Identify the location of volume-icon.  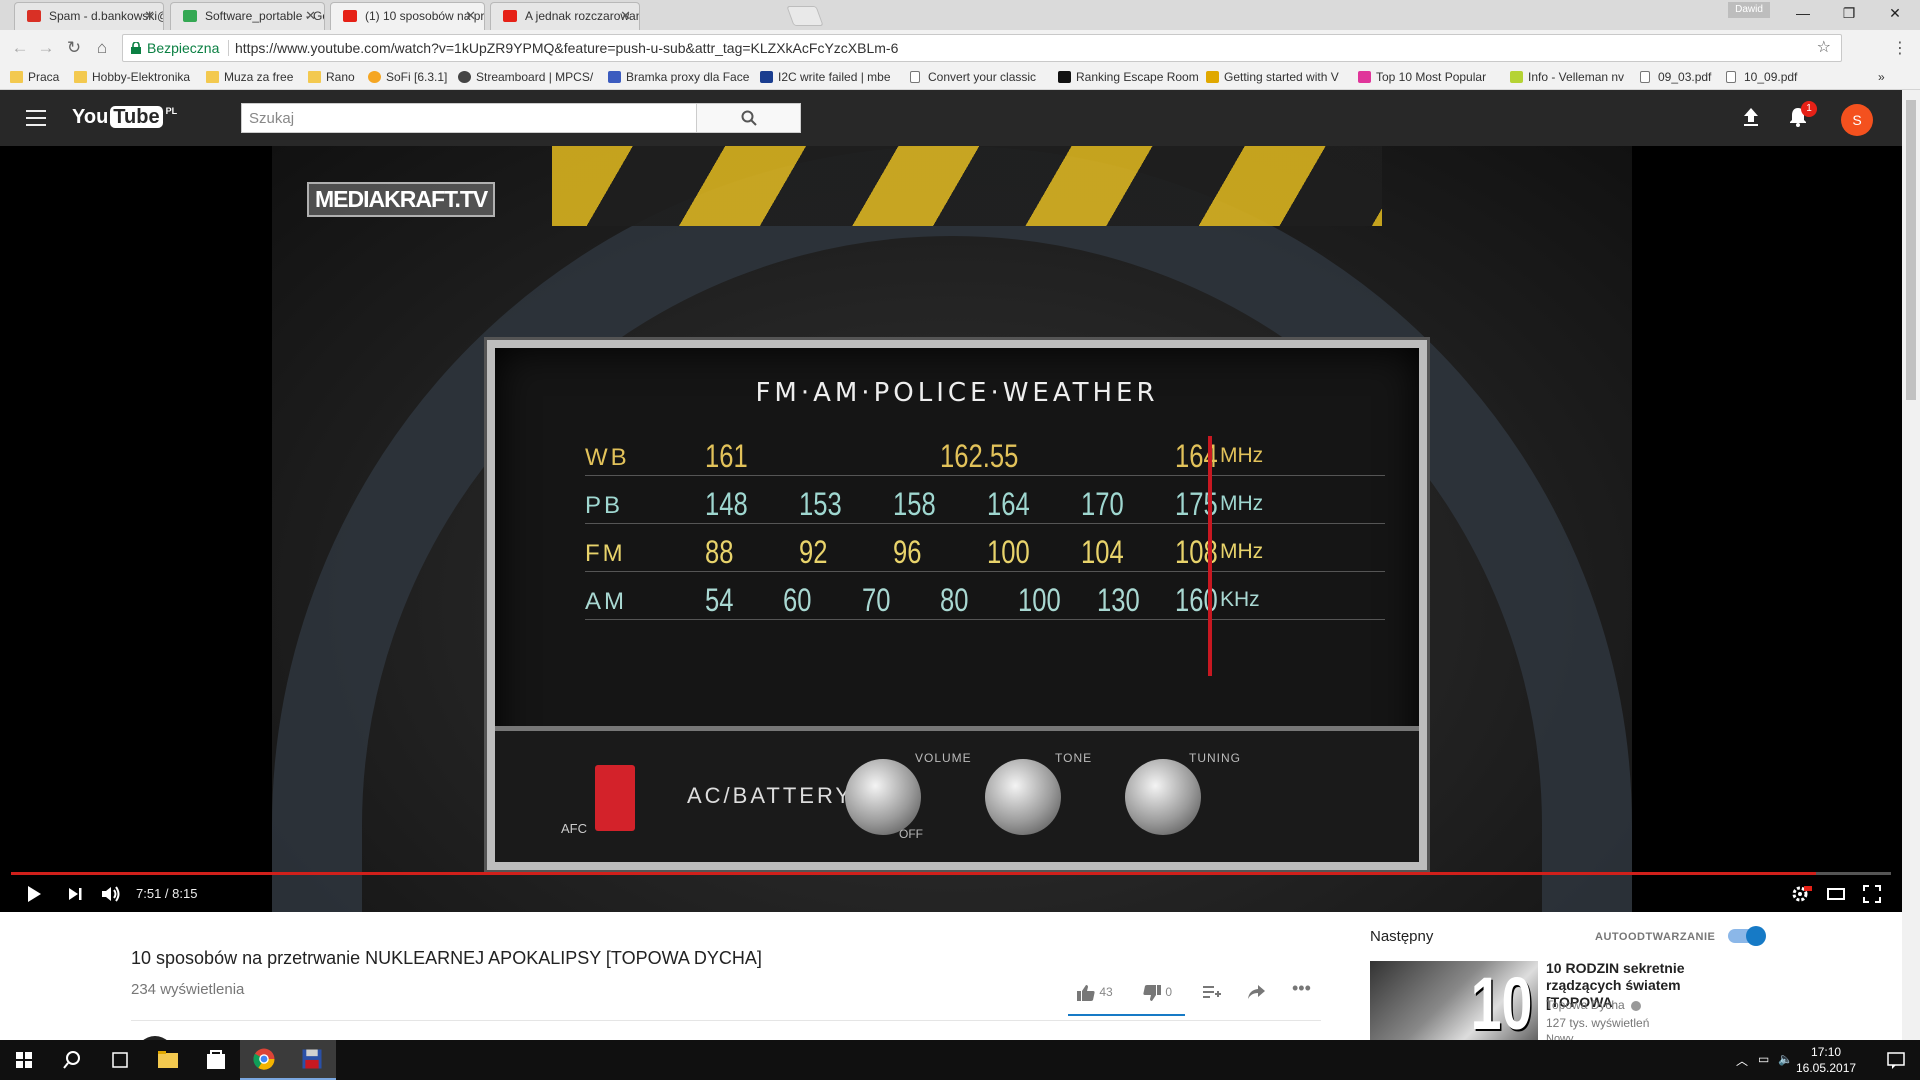
(111, 894).